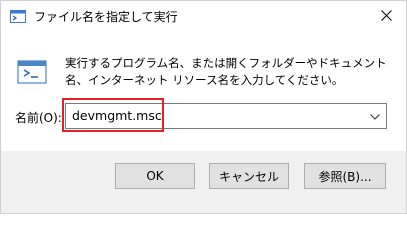 The image size is (407, 240). I want to click on window-title: ファイル名を指定して実行, so click(106, 17).